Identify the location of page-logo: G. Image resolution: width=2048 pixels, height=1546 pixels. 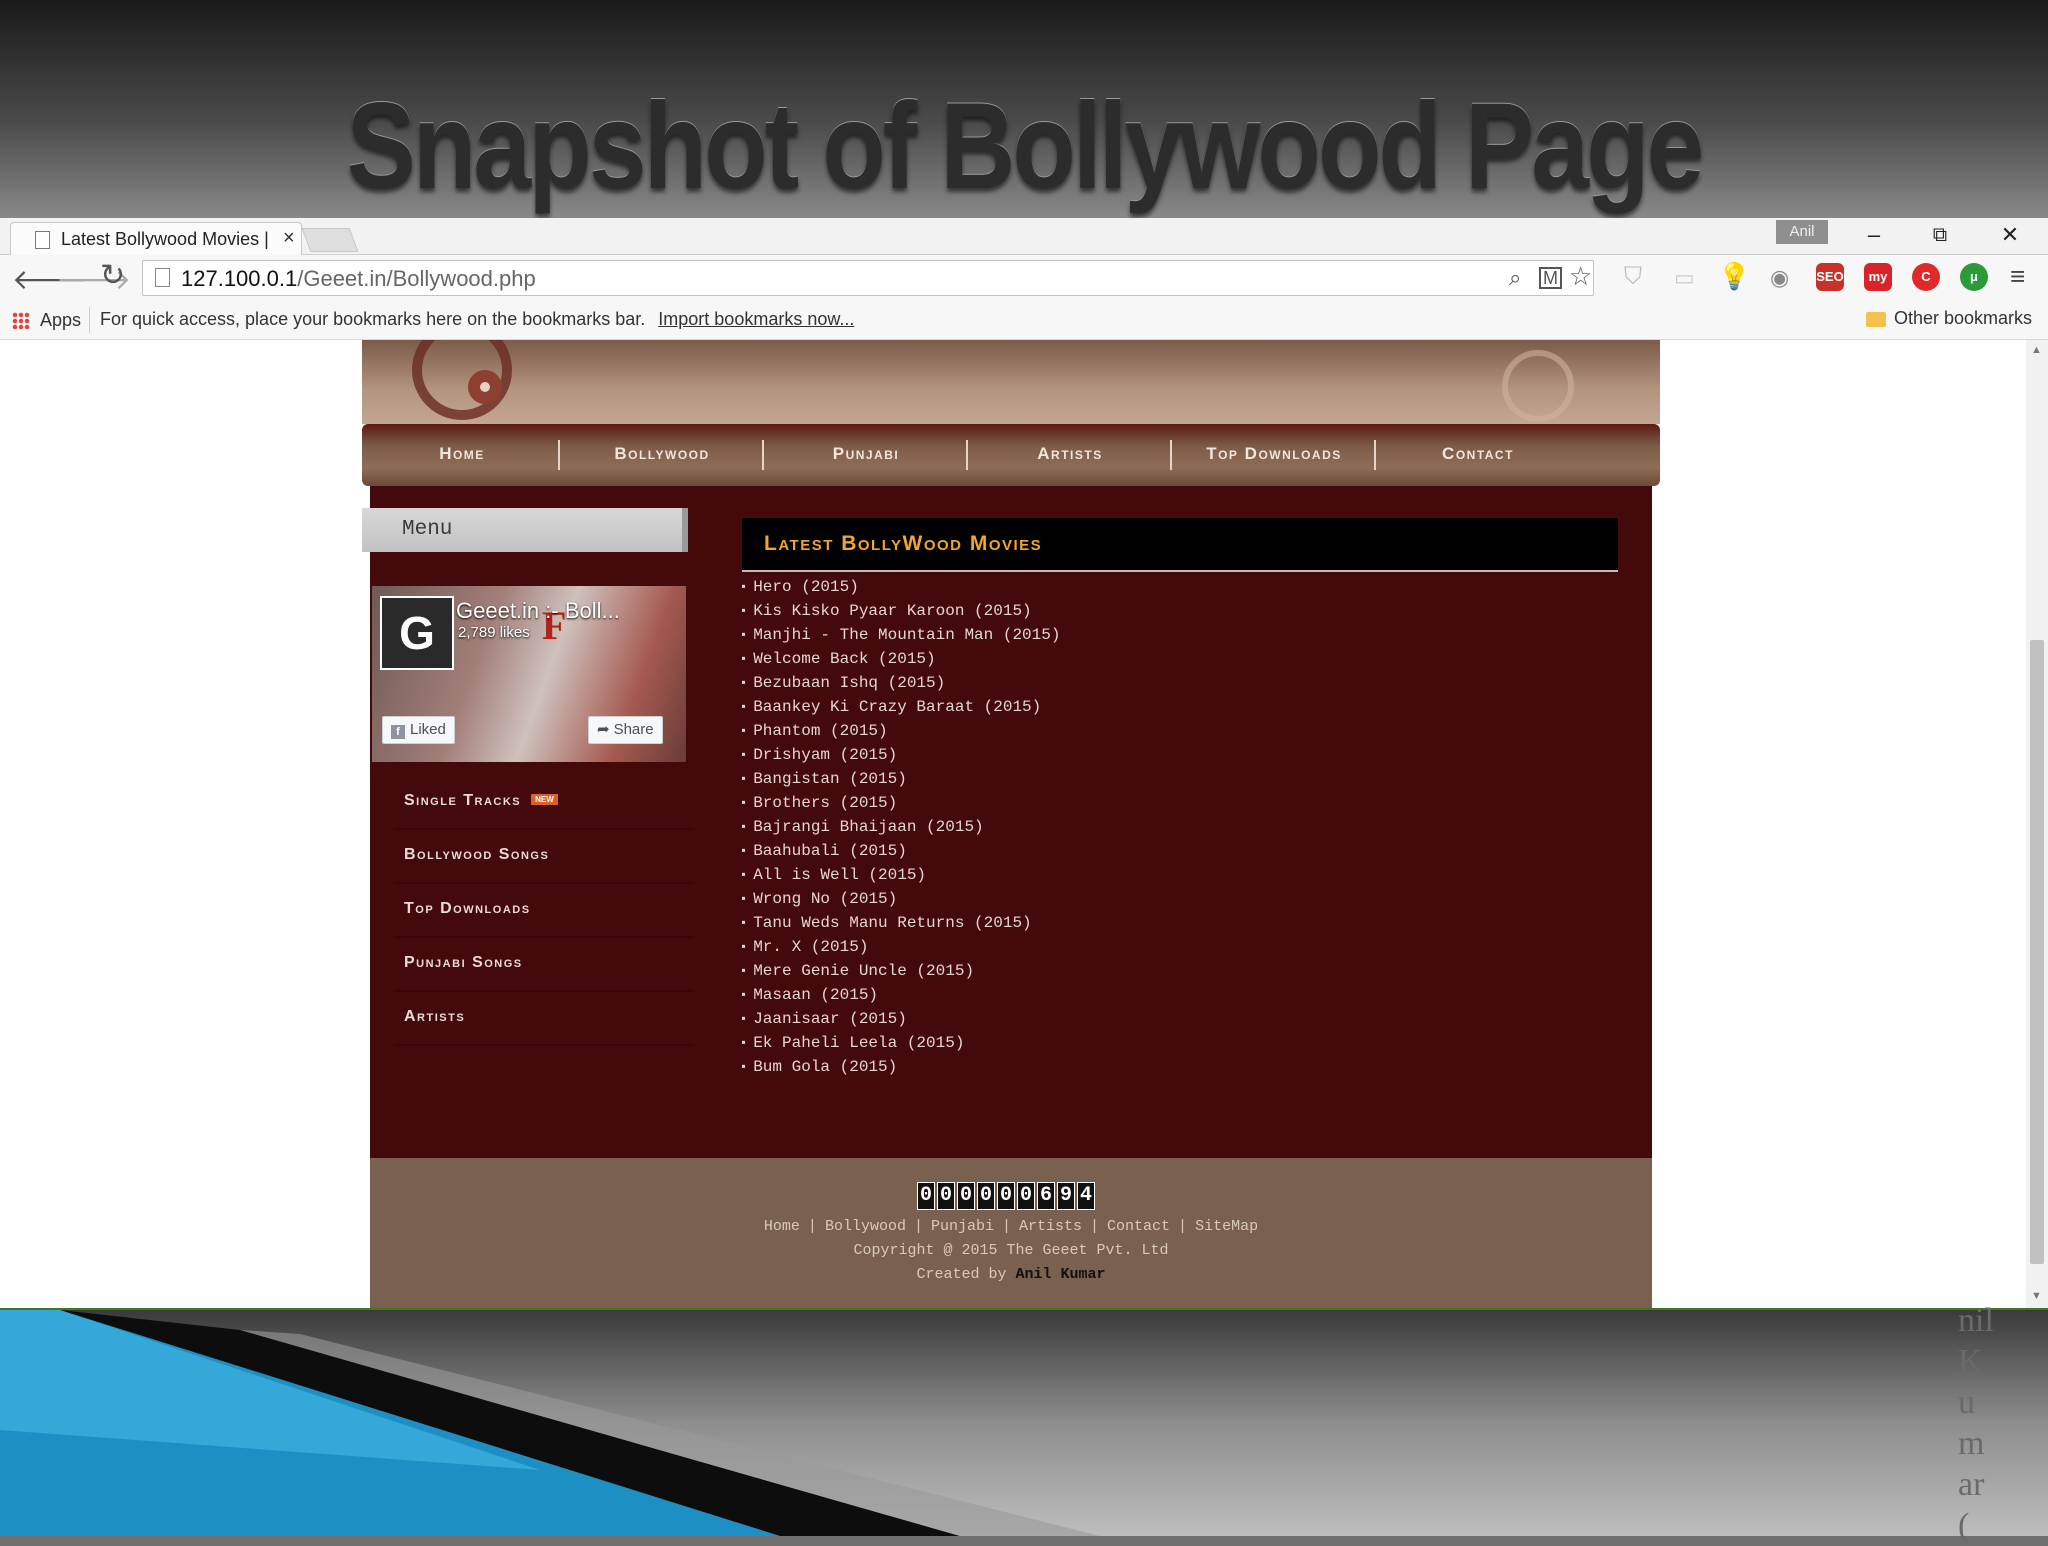
(417, 633).